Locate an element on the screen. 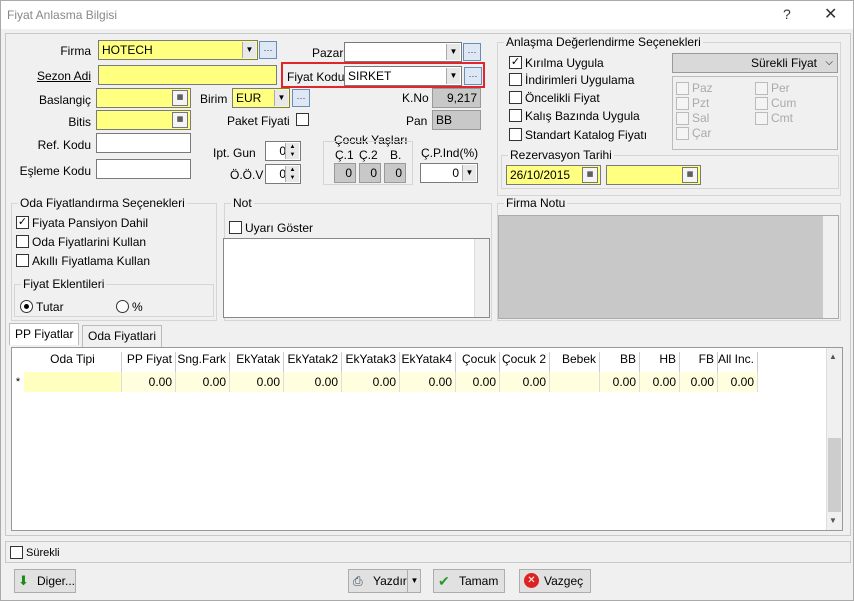 The image size is (854, 601). scroll-thumb is located at coordinates (834, 475).